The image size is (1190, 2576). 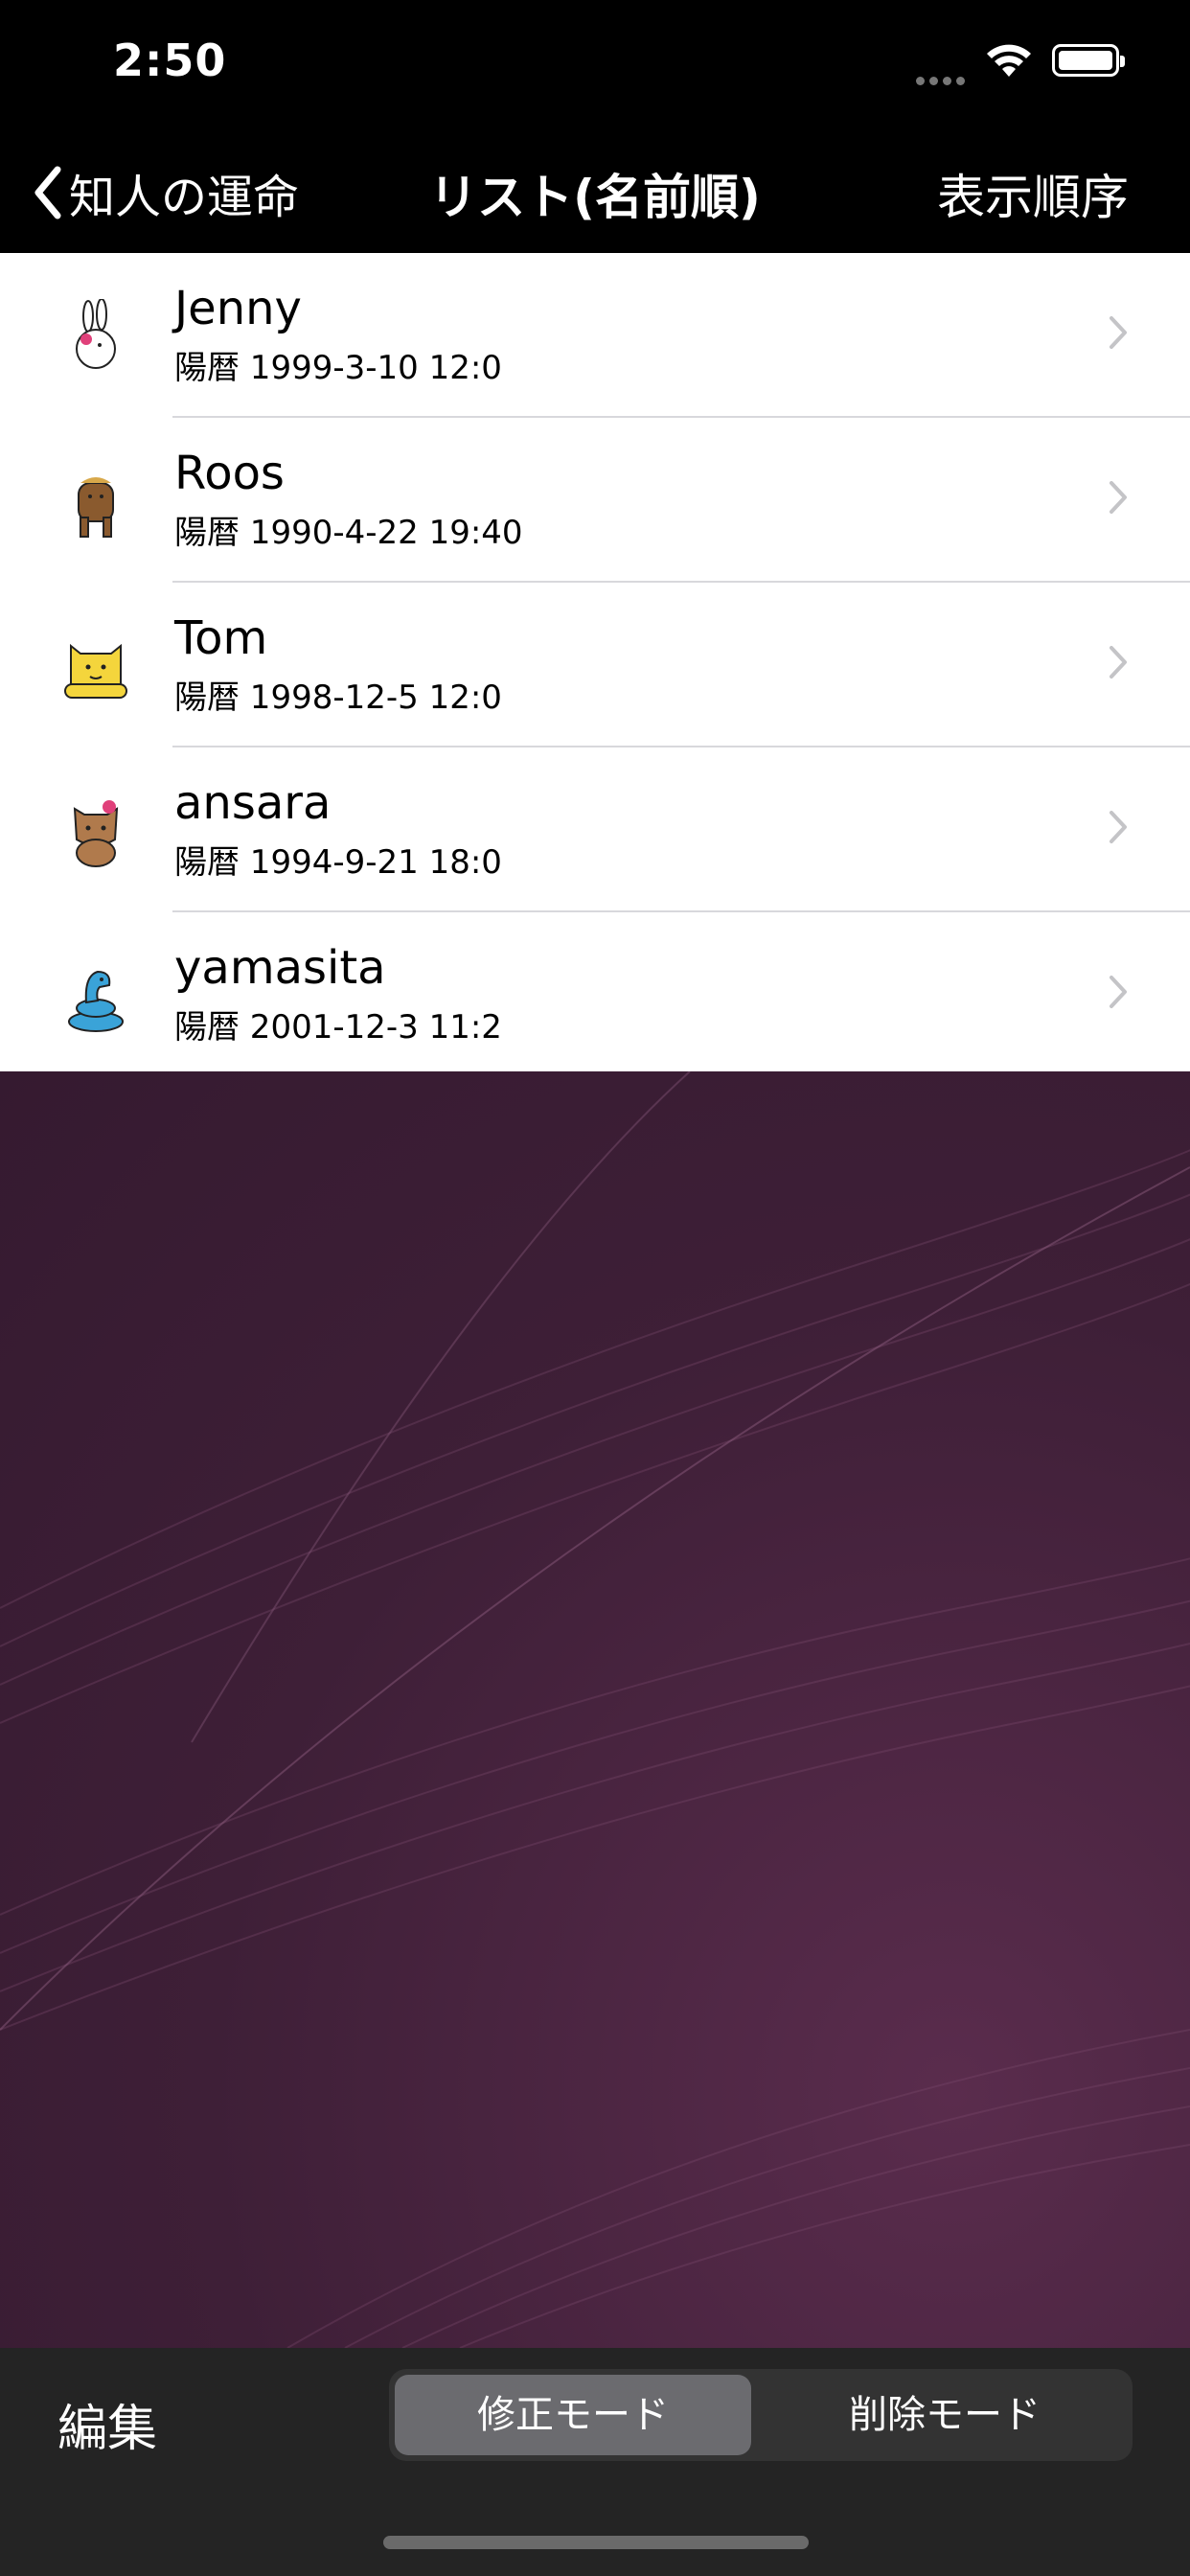 I want to click on birth-date: 陽暦 1994-9-21 18:0, so click(x=338, y=862).